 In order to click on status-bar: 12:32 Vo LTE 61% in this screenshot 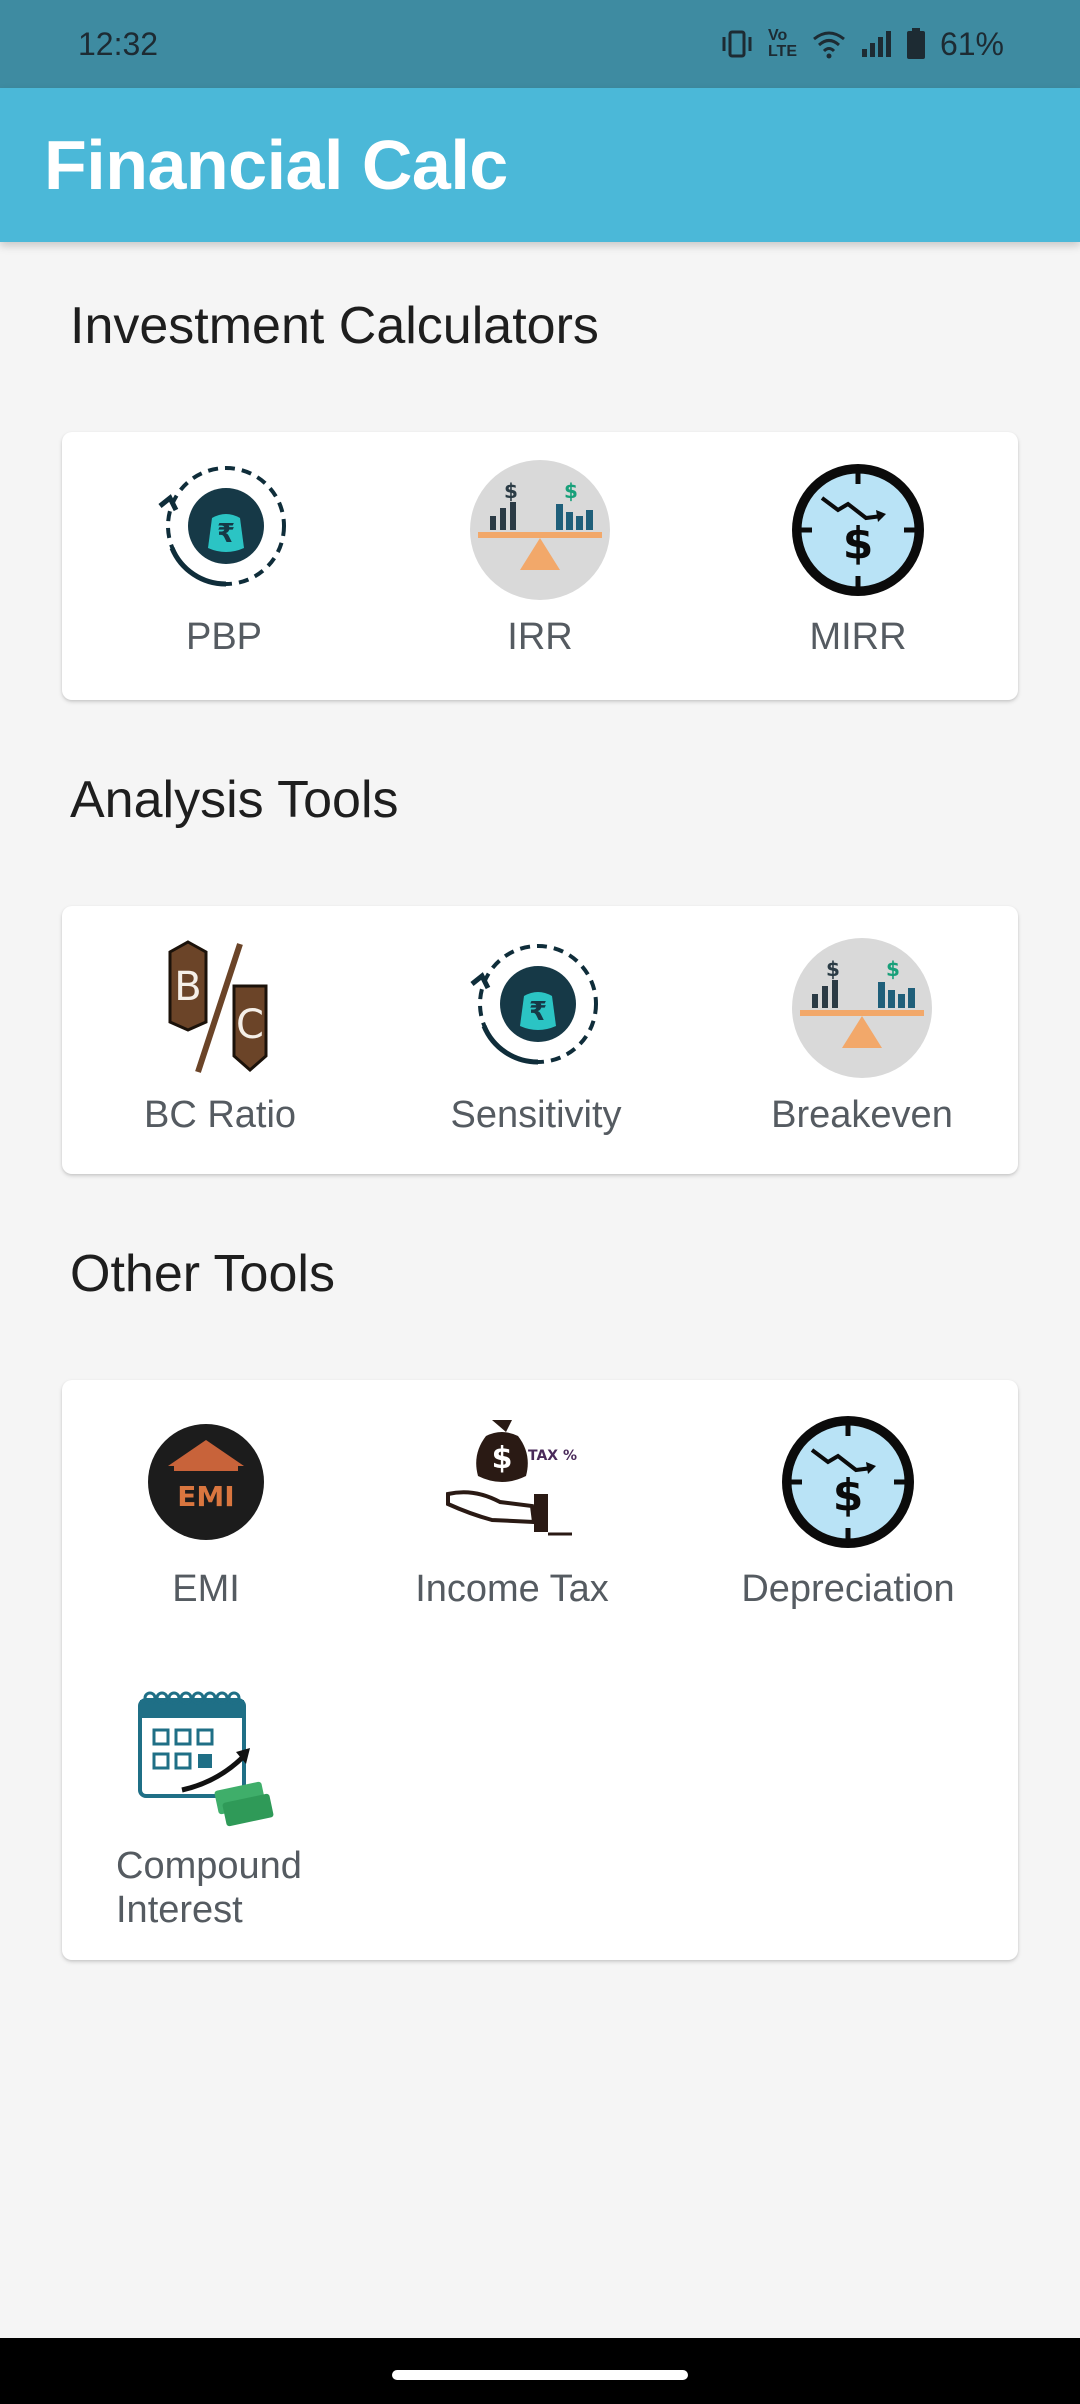, I will do `click(540, 44)`.